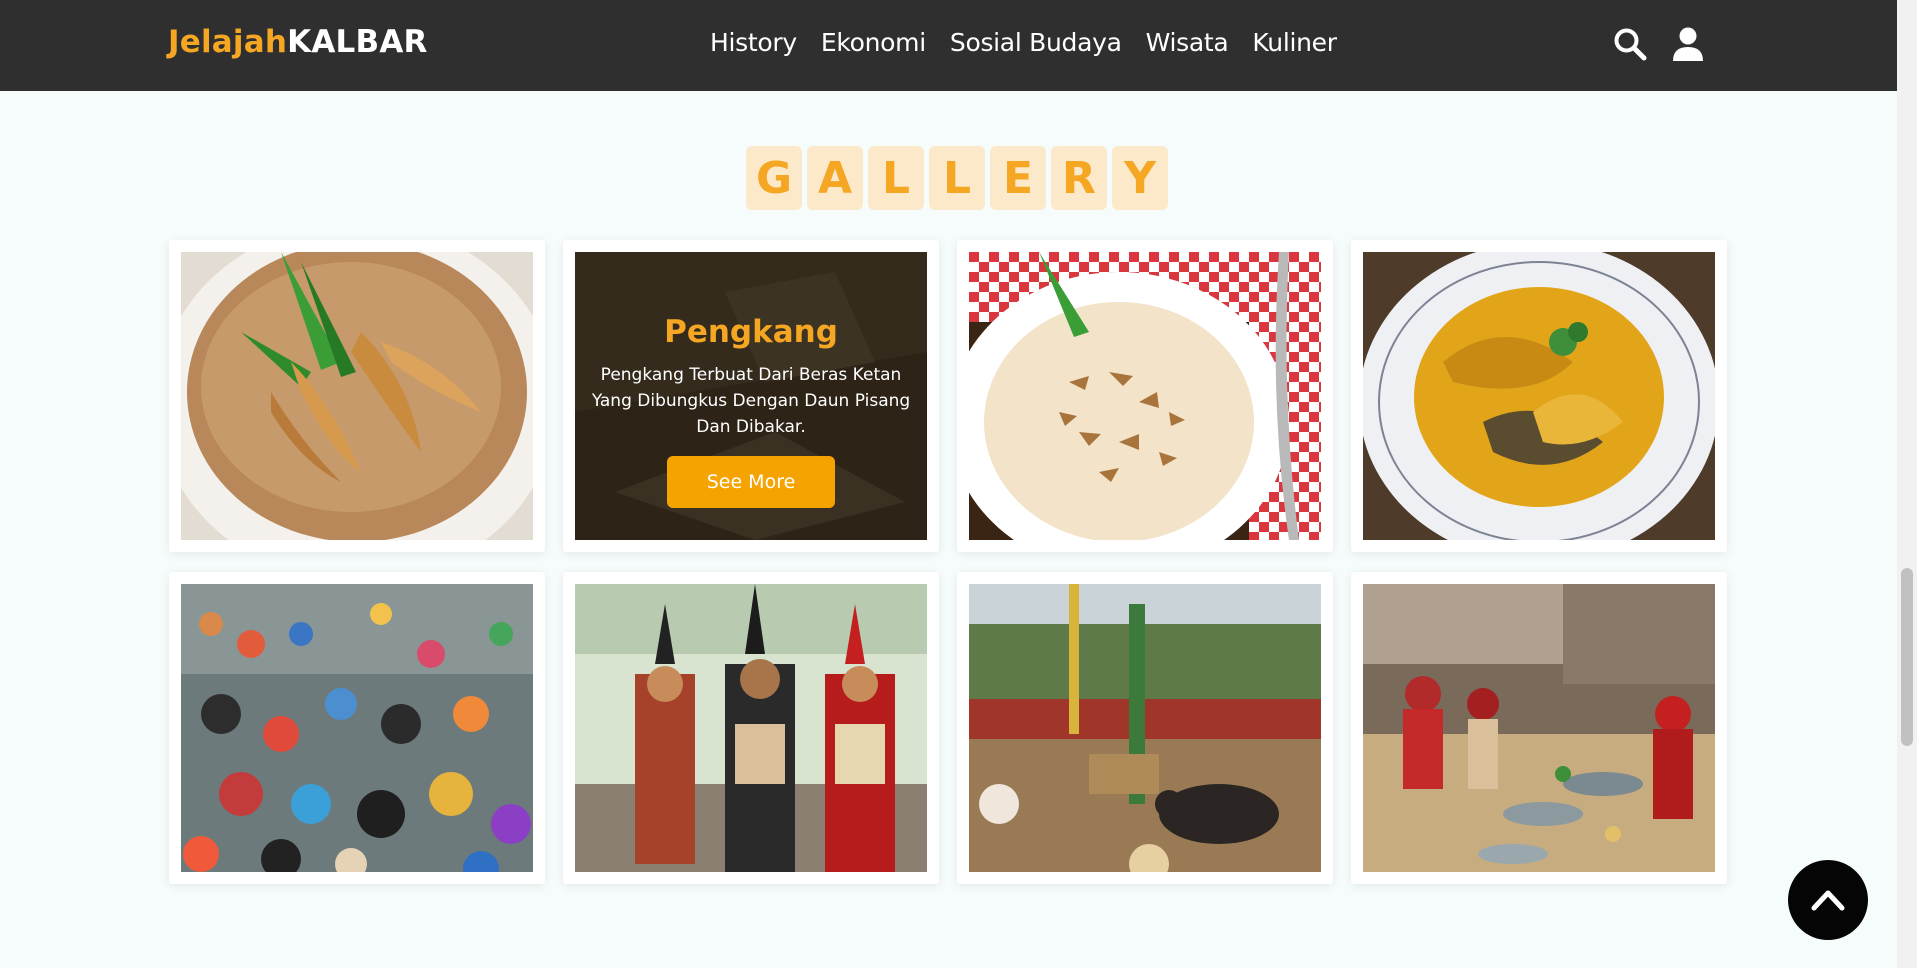 The height and width of the screenshot is (968, 1917). What do you see at coordinates (835, 178) in the screenshot?
I see `gallery-title-letter: A` at bounding box center [835, 178].